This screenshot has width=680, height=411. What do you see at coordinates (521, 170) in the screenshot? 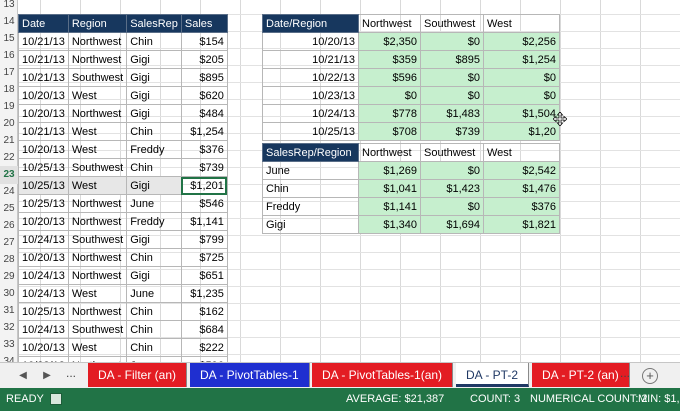
I see `table-cell: $2,542` at bounding box center [521, 170].